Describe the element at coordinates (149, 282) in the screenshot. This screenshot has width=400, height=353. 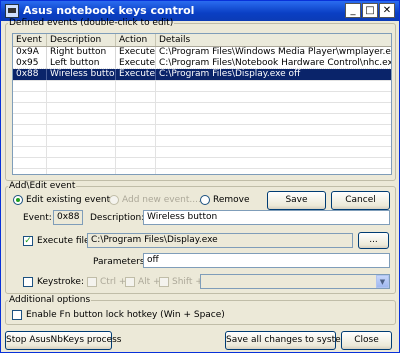
I see `alt-label: Alt +` at that location.